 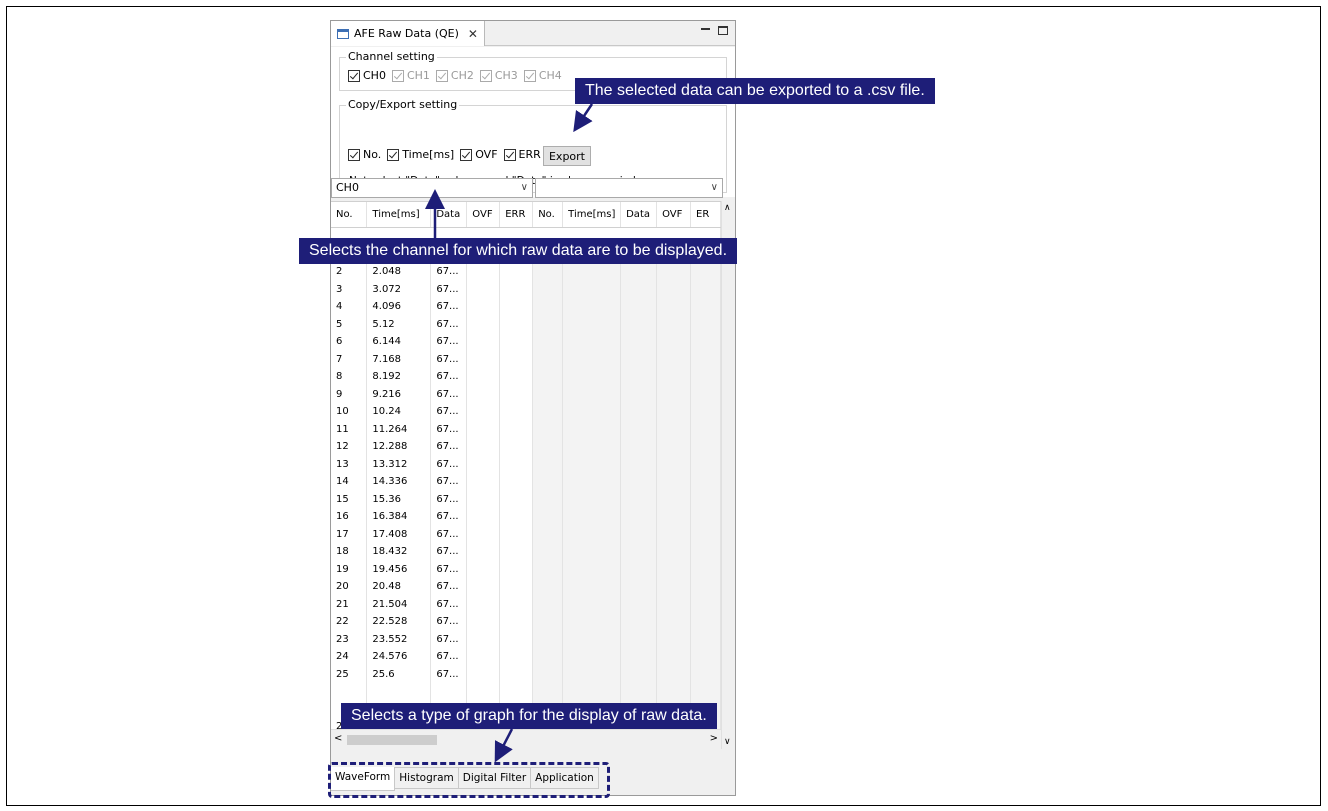 I want to click on graph-tabs-highlight, so click(x=469, y=780).